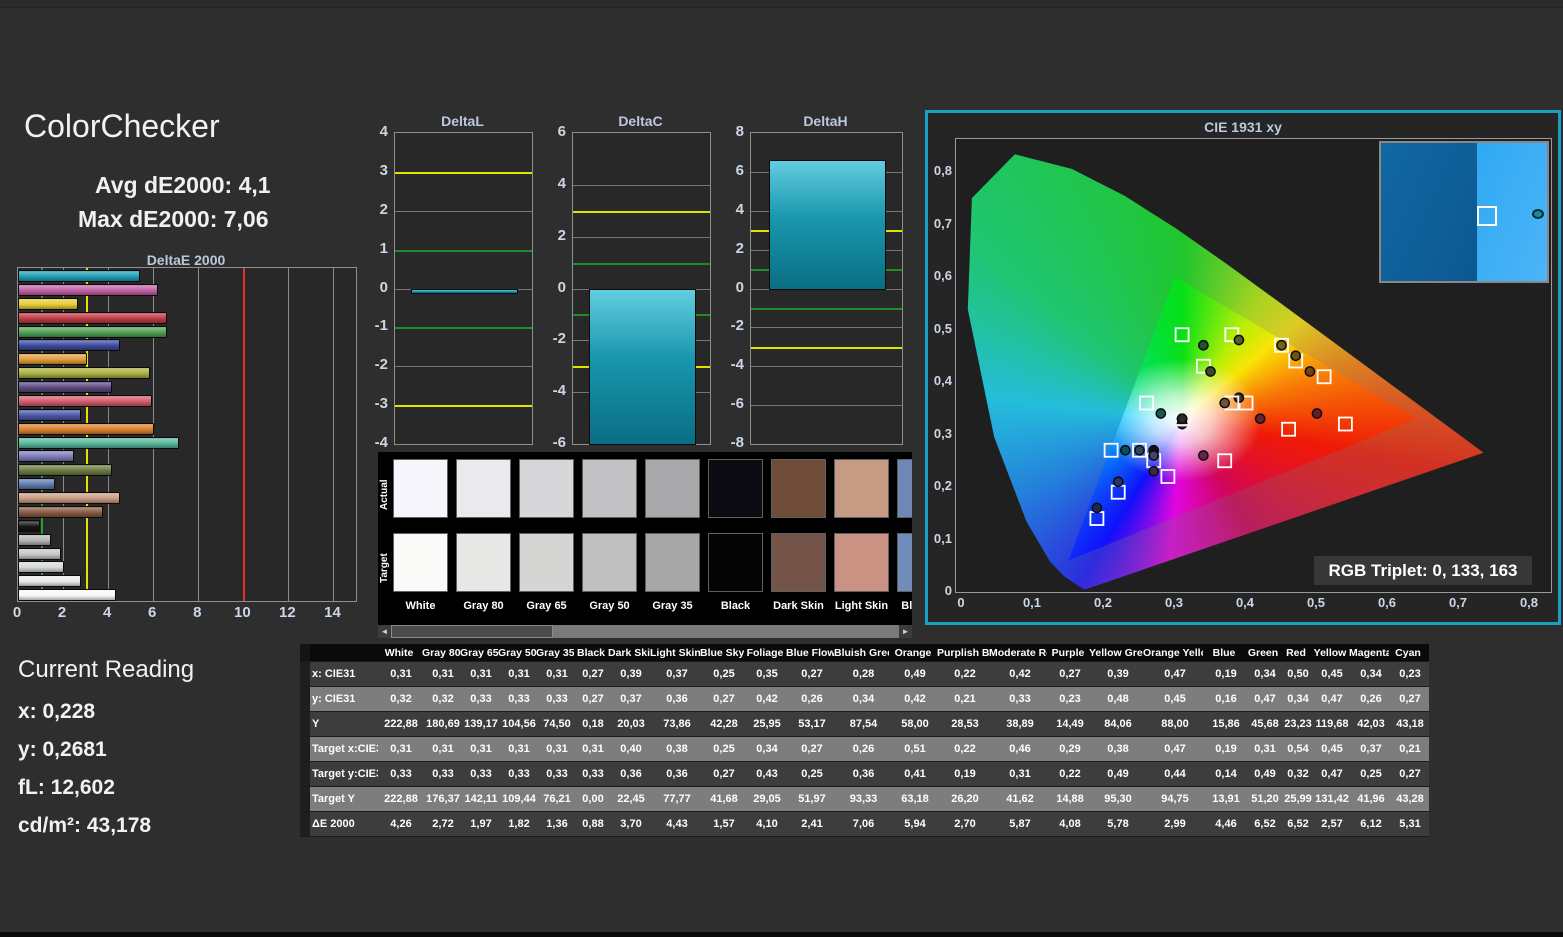 Image resolution: width=1563 pixels, height=937 pixels. What do you see at coordinates (305, 749) in the screenshot?
I see `row-handle` at bounding box center [305, 749].